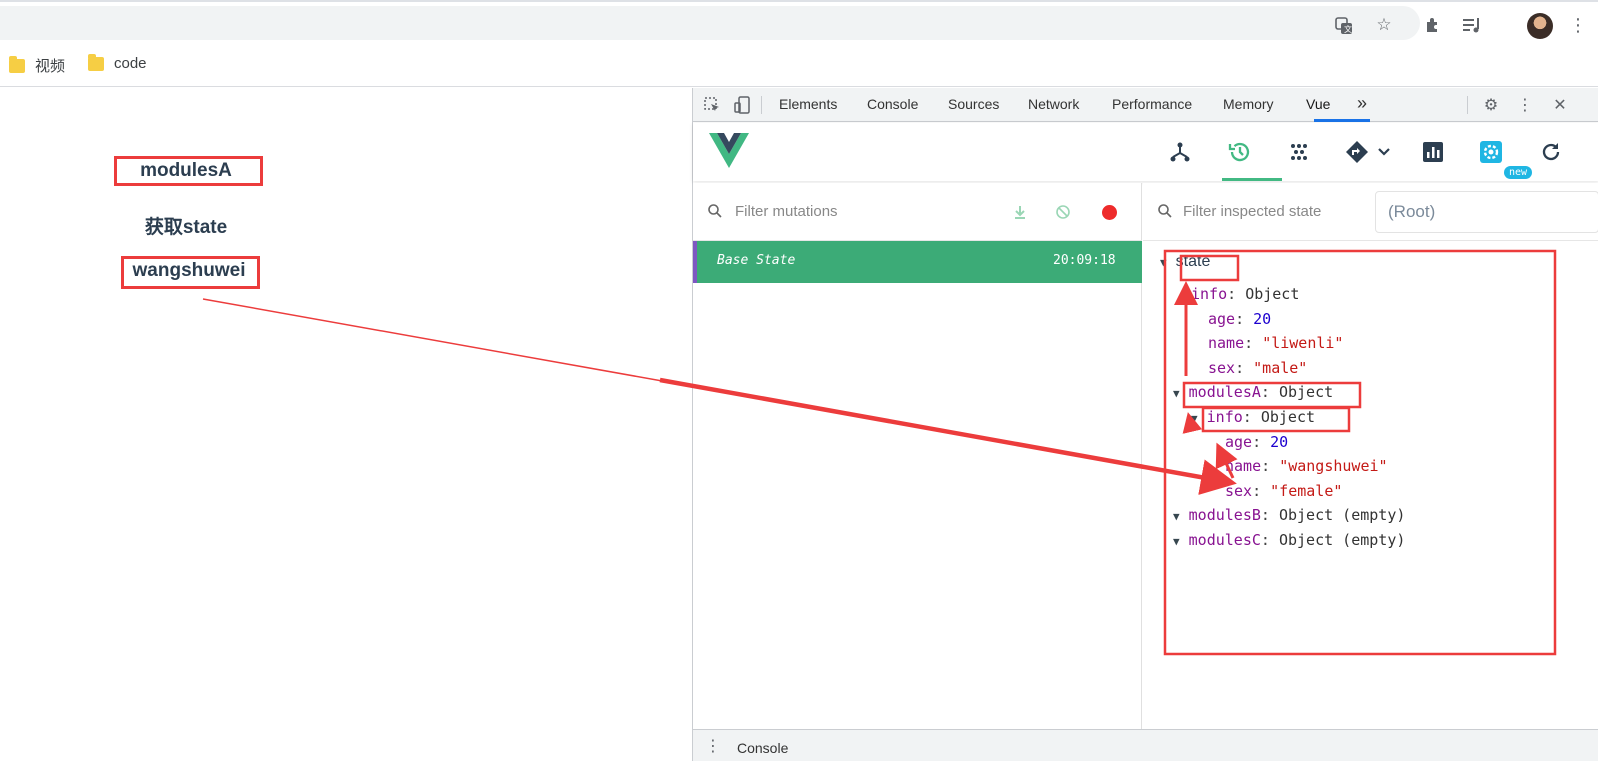 The image size is (1598, 761). I want to click on vue-devtools-header: new, so click(1145, 152).